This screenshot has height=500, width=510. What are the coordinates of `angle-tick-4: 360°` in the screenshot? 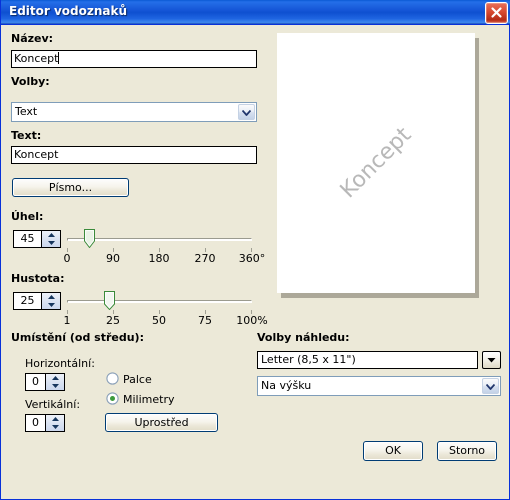 It's located at (252, 258).